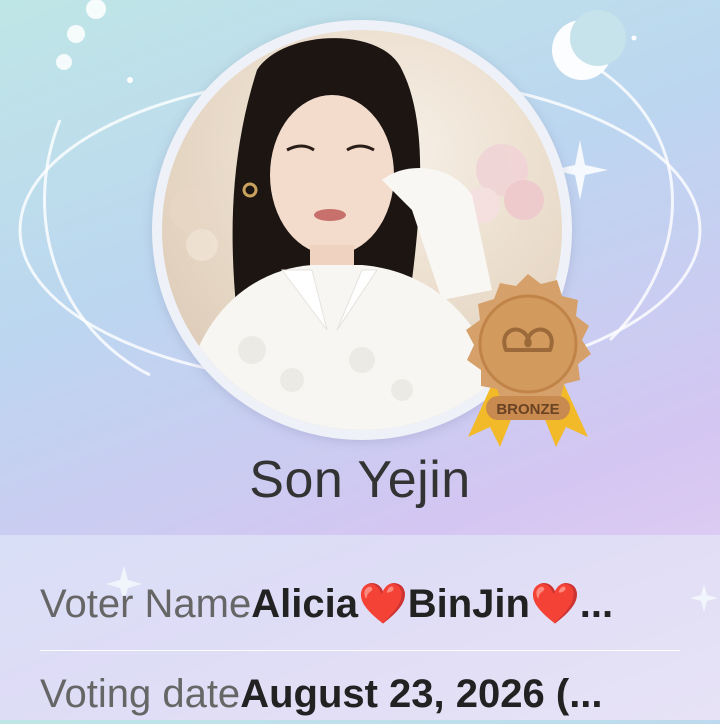 The height and width of the screenshot is (724, 720). What do you see at coordinates (360, 480) in the screenshot?
I see `idol-name: Son Yejin` at bounding box center [360, 480].